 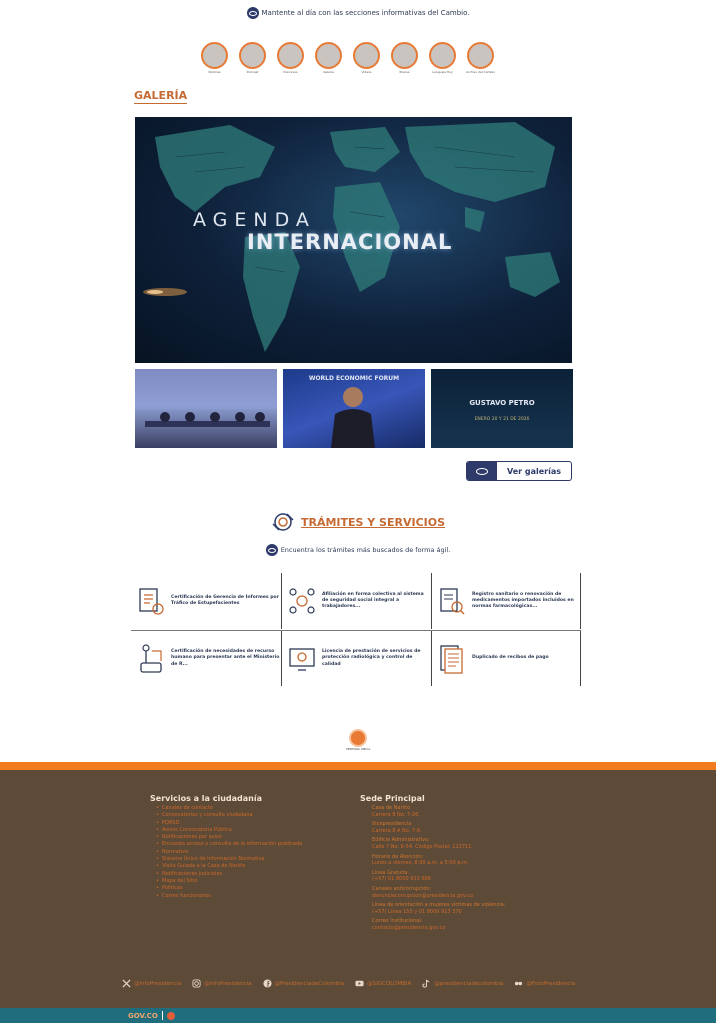 What do you see at coordinates (366, 58) in the screenshot?
I see `section-item-videos: Videos` at bounding box center [366, 58].